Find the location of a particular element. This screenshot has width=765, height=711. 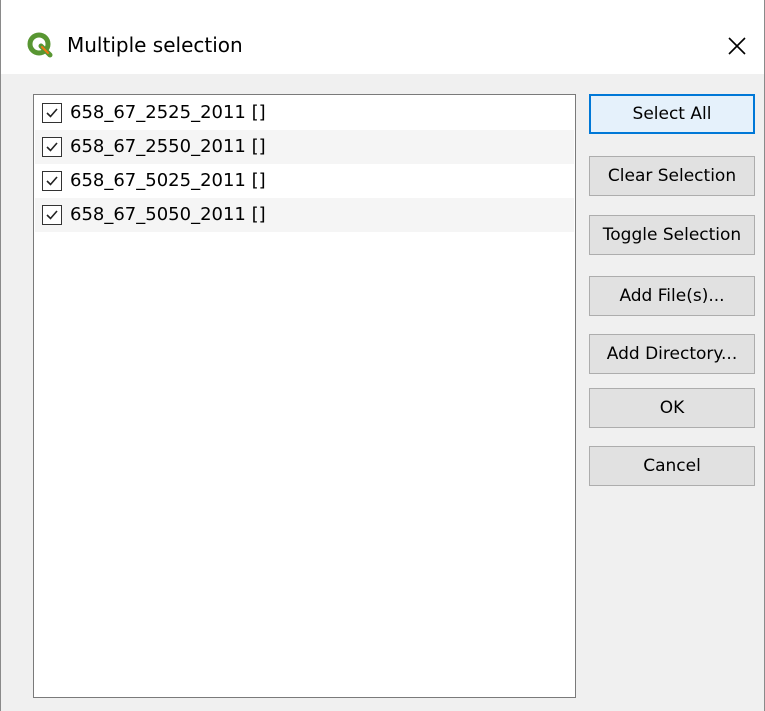

list-item-label: 658_67_2550_2011 [] is located at coordinates (168, 146).